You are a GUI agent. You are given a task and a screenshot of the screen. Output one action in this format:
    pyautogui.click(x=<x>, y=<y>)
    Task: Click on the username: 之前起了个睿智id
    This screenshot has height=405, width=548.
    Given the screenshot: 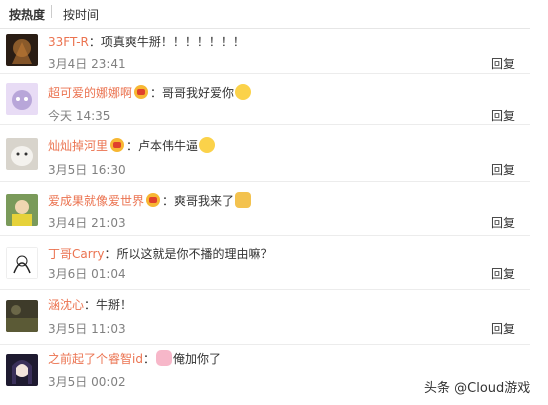 What is the action you would take?
    pyautogui.click(x=95, y=359)
    